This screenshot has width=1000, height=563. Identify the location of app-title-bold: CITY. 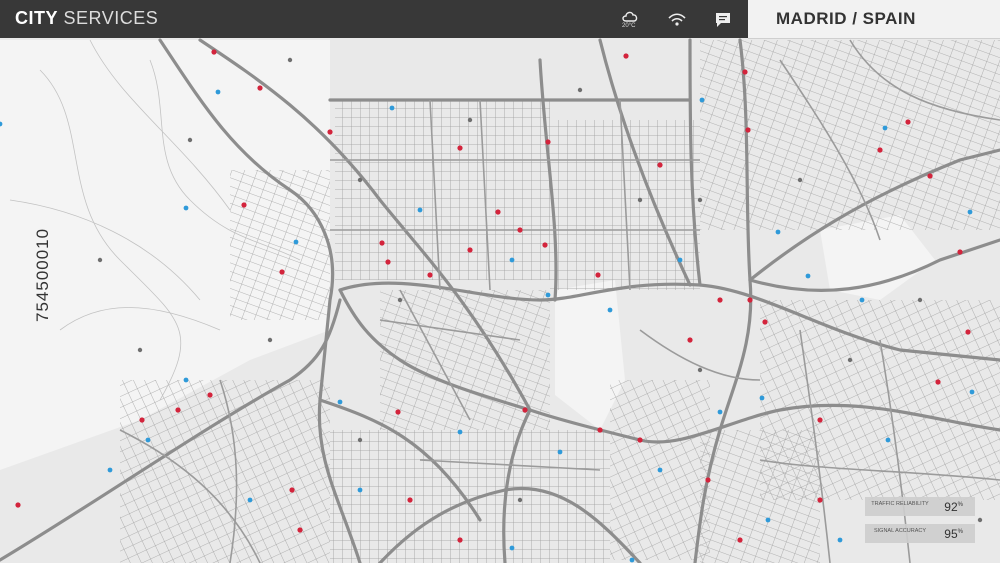
(37, 18).